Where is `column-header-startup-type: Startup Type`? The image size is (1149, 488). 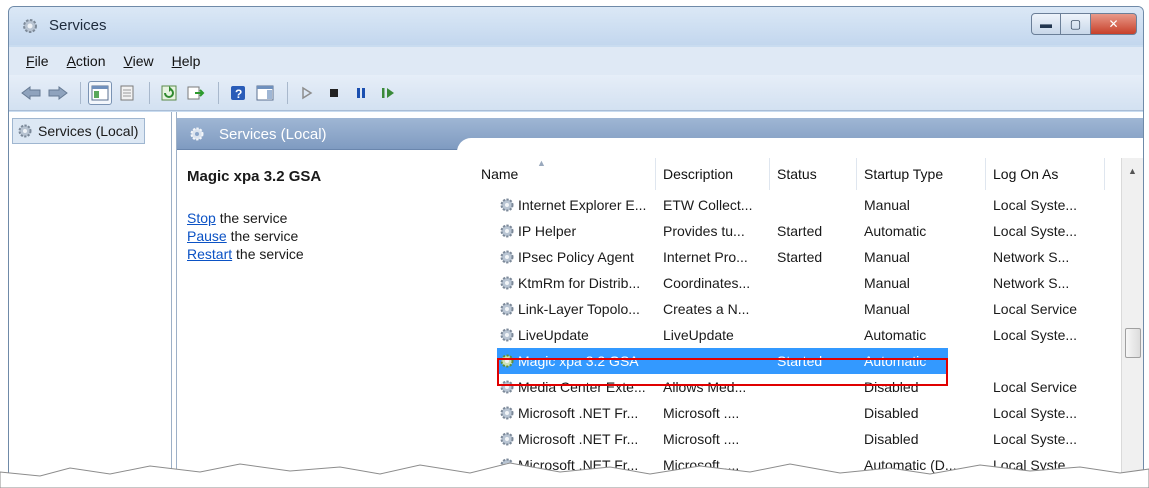
column-header-startup-type: Startup Type is located at coordinates (922, 174).